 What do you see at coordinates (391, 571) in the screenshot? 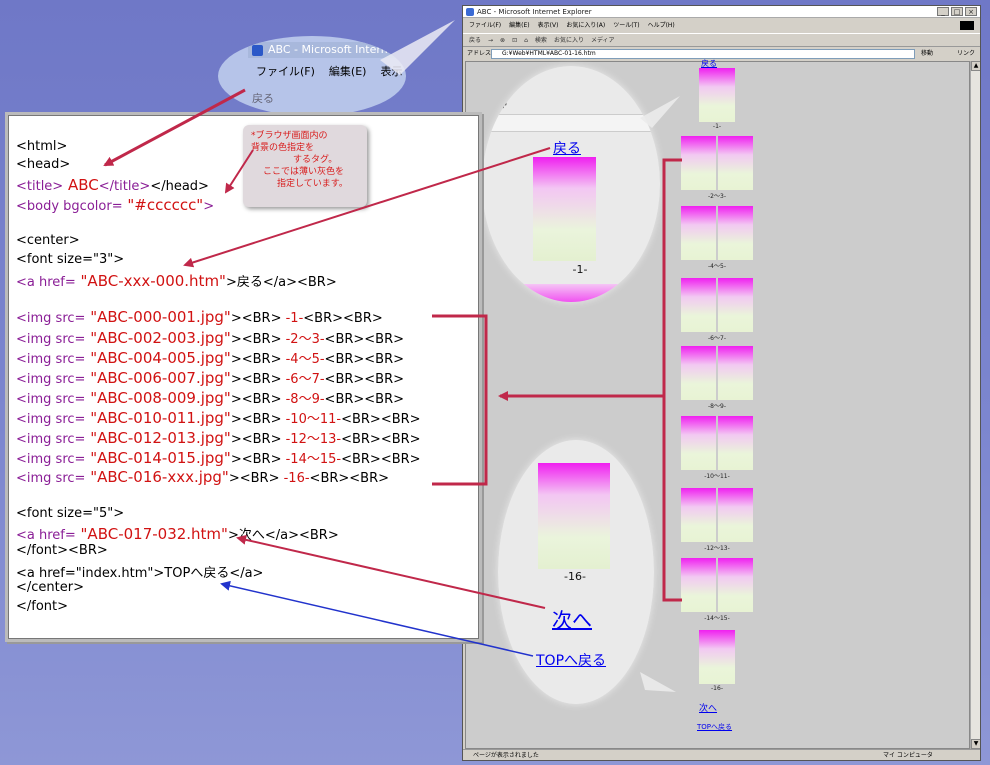
I see `arrow-next` at bounding box center [391, 571].